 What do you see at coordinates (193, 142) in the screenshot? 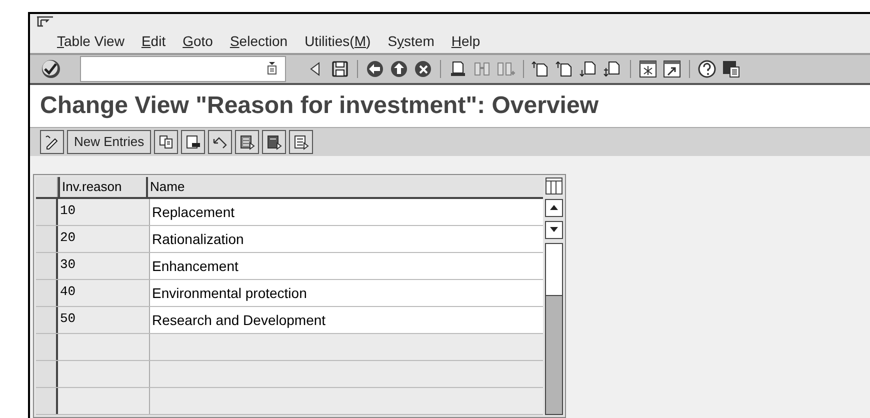
I see `delete-icon` at bounding box center [193, 142].